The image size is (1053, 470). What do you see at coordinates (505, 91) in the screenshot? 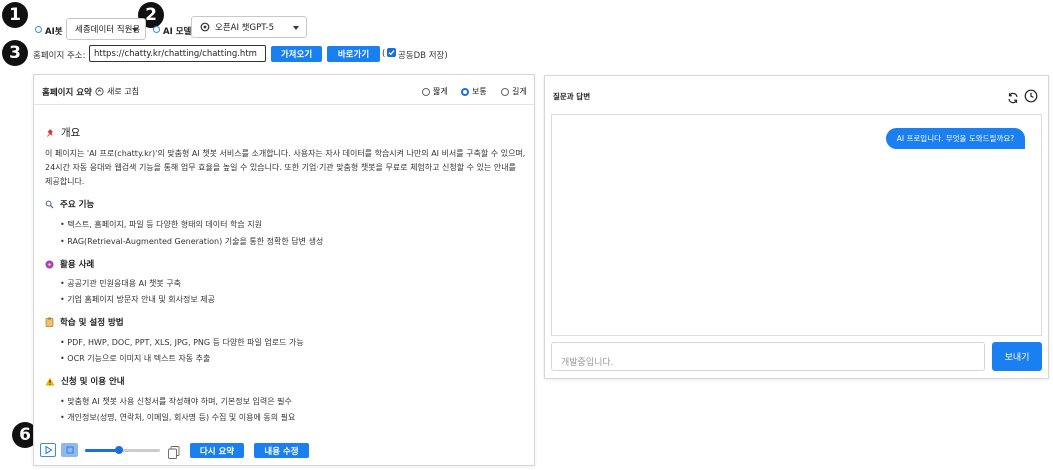
I see `radio-long` at bounding box center [505, 91].